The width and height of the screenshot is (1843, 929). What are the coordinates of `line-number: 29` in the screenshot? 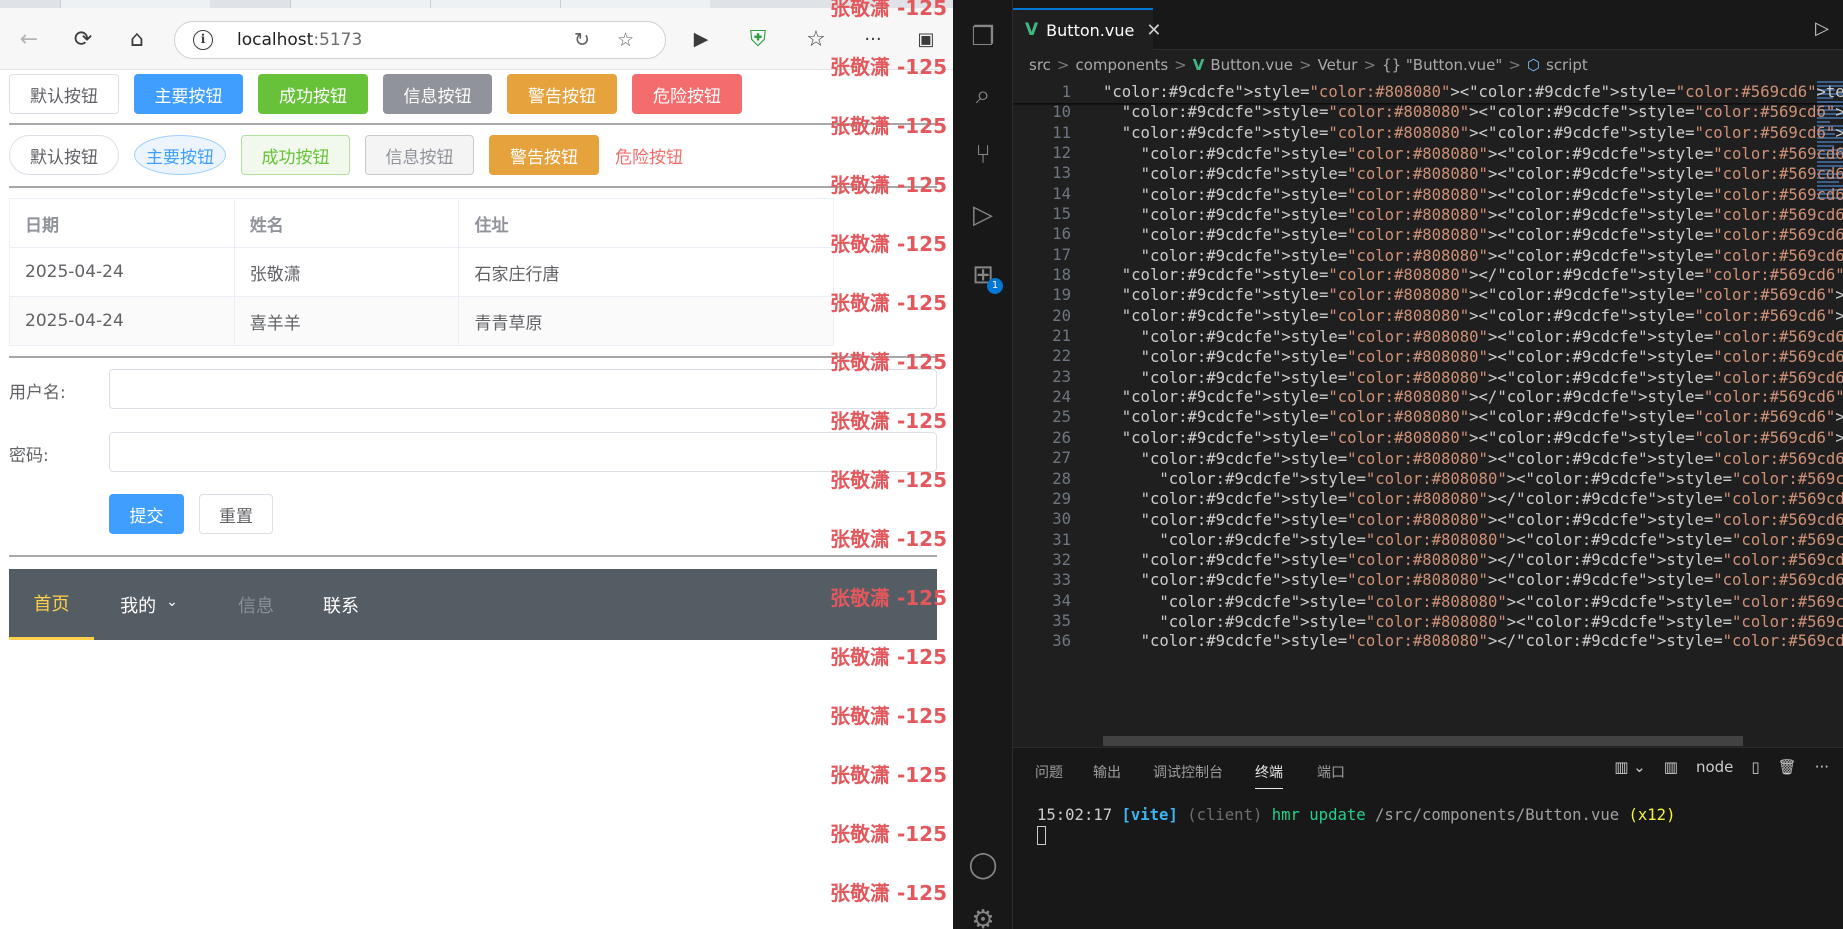 It's located at (1061, 498).